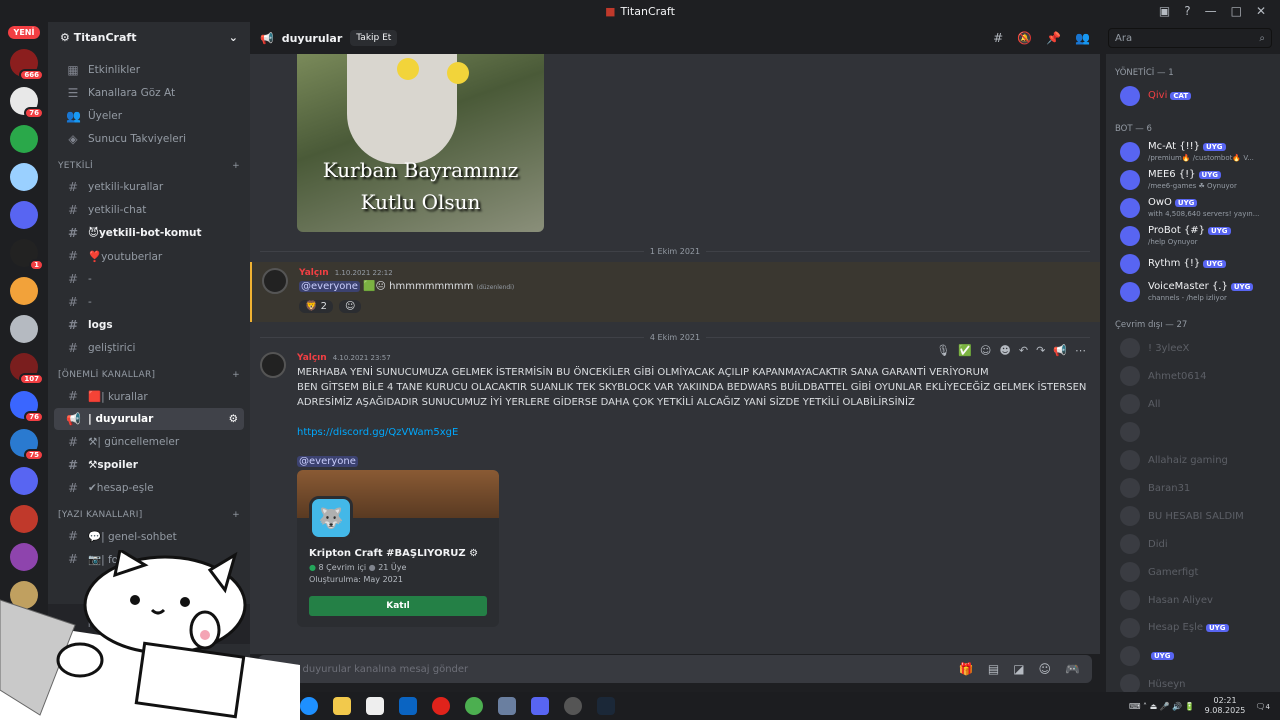 This screenshot has width=1280, height=720. I want to click on channel-item: # 😈yetkili-bot-komut, so click(149, 233).